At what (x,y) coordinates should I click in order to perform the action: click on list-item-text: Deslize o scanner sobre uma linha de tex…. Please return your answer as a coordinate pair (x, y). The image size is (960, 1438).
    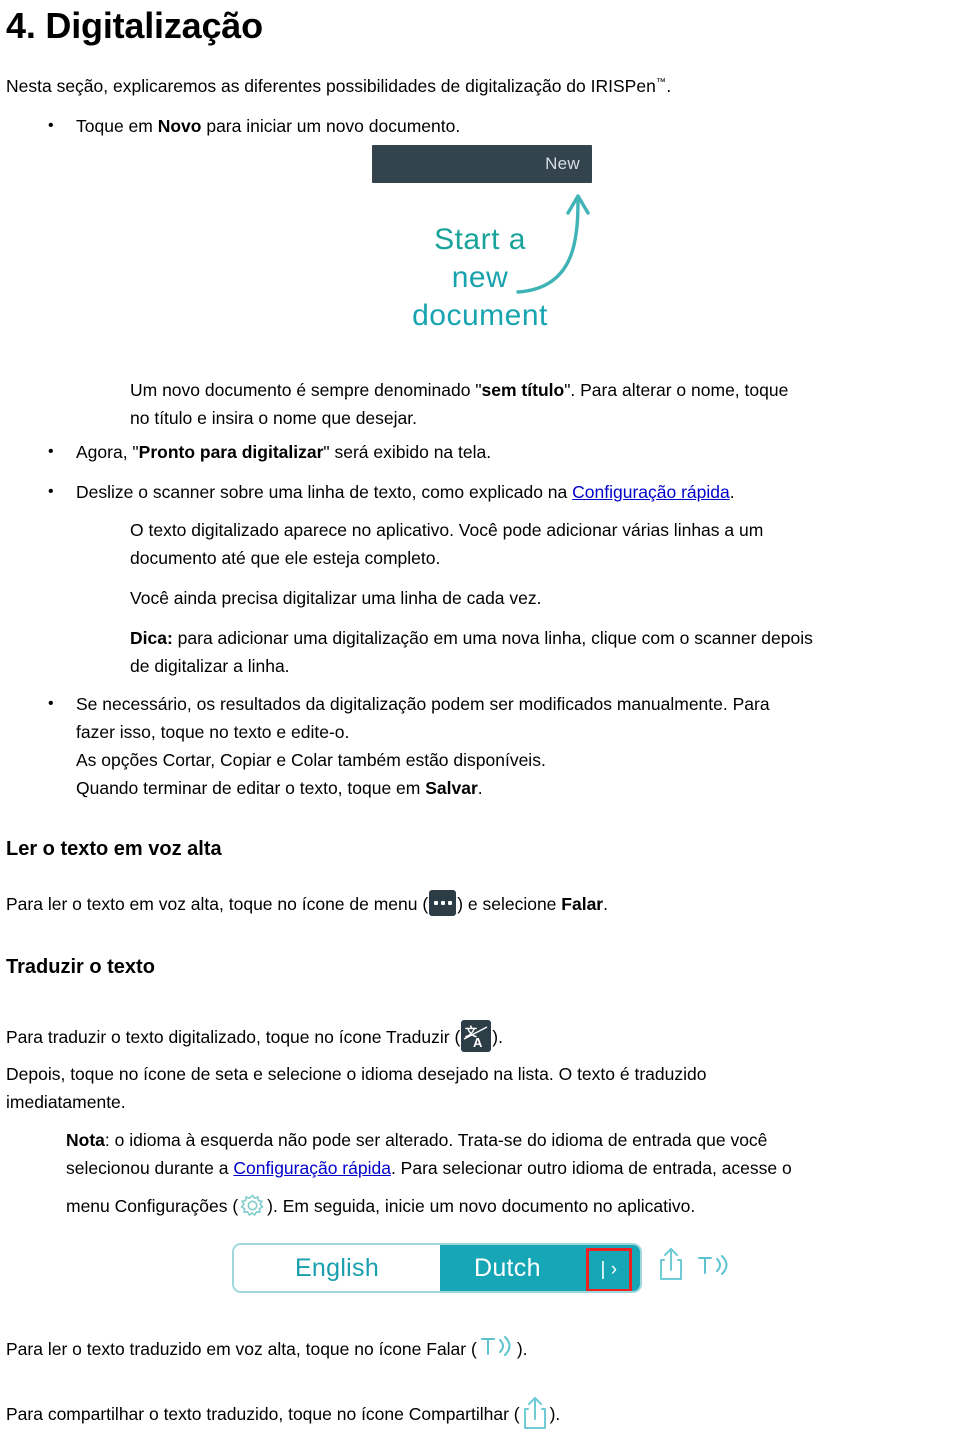
    Looking at the image, I should click on (499, 492).